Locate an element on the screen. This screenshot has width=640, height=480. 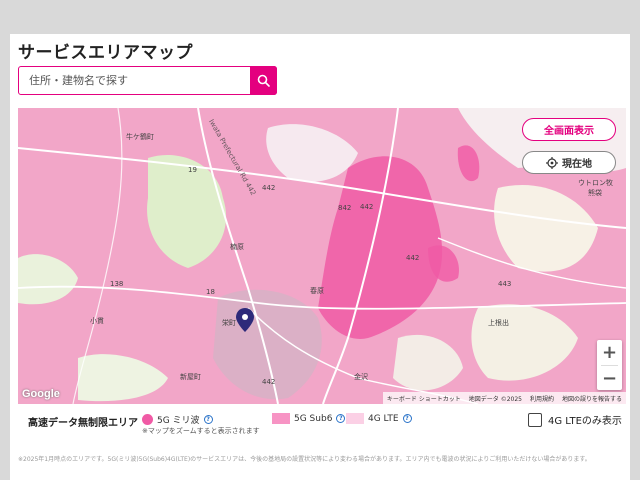
lte-only-toggle: 4G LTEのみ表示 is located at coordinates (575, 419).